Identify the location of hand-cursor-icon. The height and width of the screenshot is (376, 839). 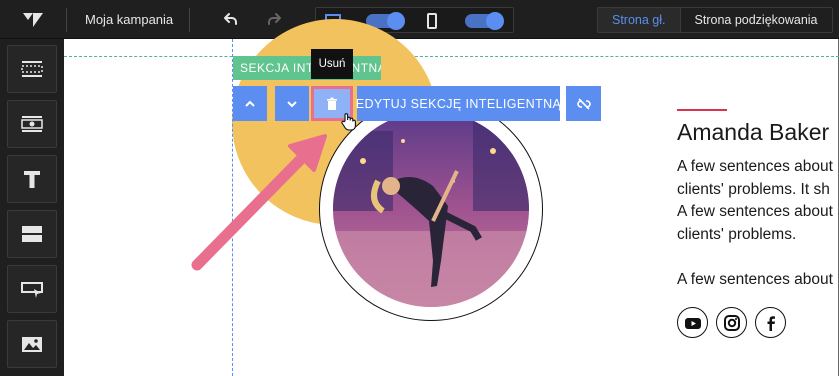
(349, 122).